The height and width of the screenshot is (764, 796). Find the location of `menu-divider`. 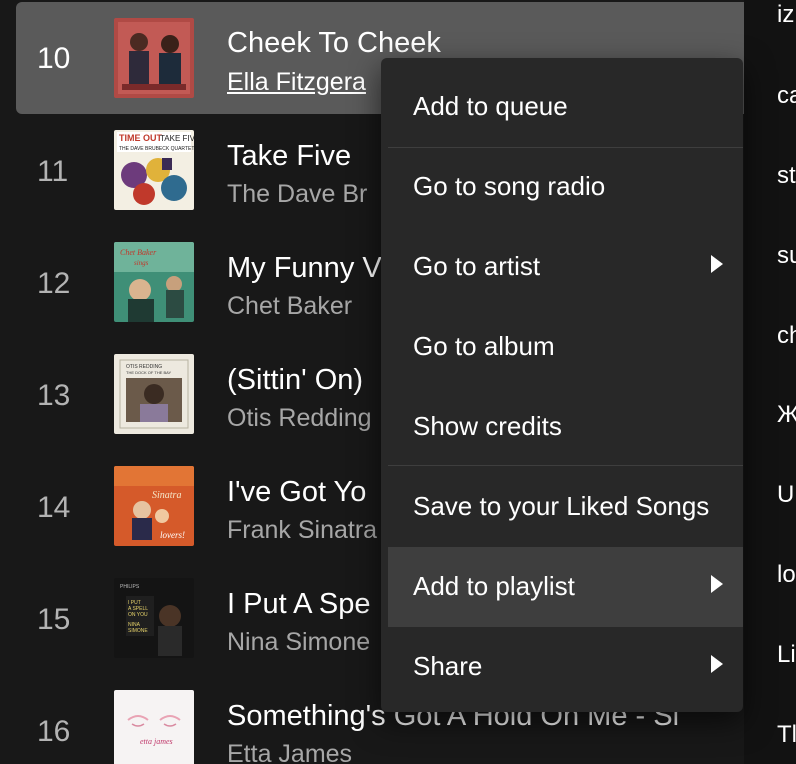

menu-divider is located at coordinates (565, 465).